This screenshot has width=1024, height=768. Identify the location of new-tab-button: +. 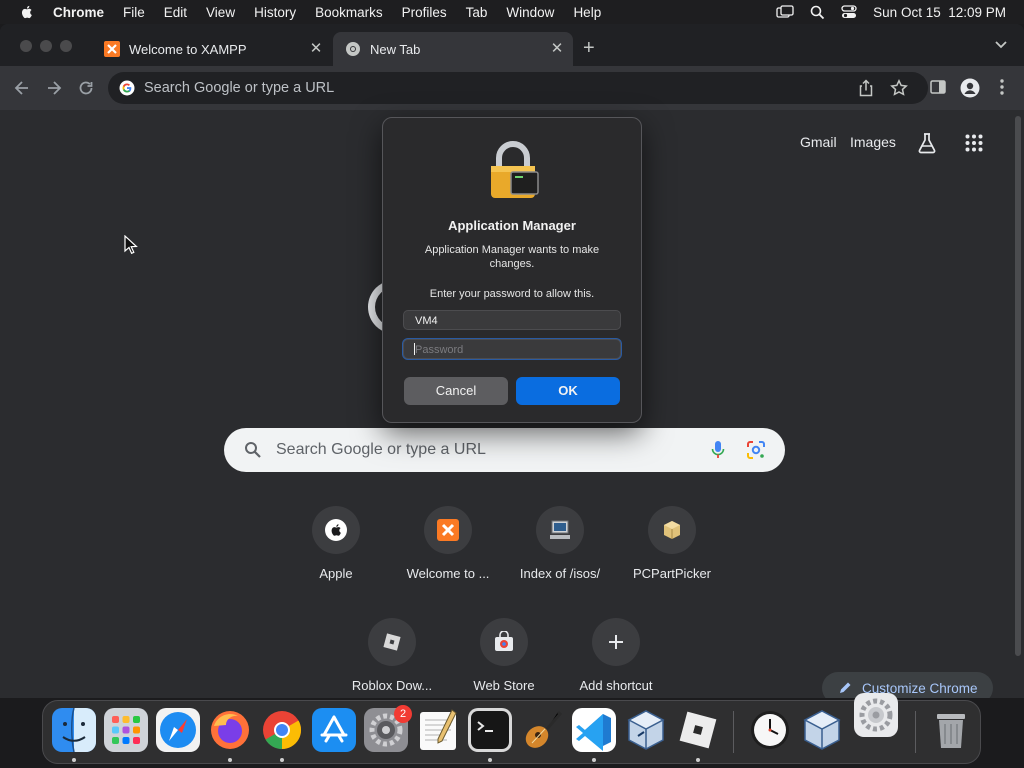
(589, 48).